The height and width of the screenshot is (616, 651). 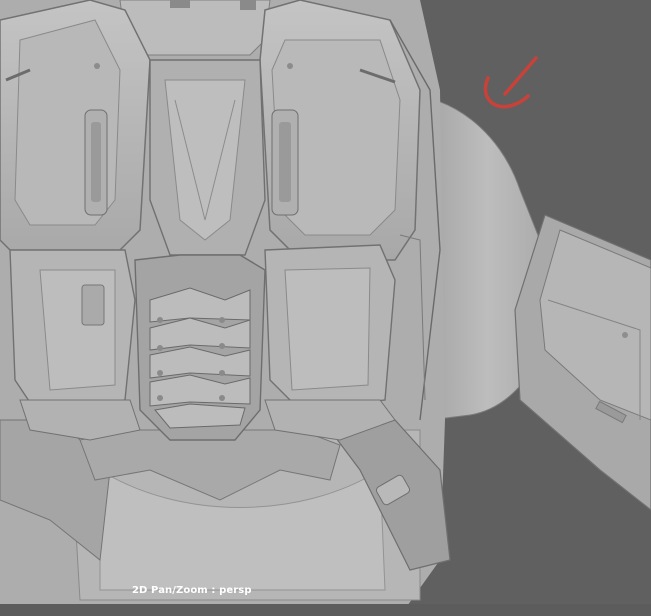 What do you see at coordinates (325, 610) in the screenshot?
I see `viewport-bottom-bar` at bounding box center [325, 610].